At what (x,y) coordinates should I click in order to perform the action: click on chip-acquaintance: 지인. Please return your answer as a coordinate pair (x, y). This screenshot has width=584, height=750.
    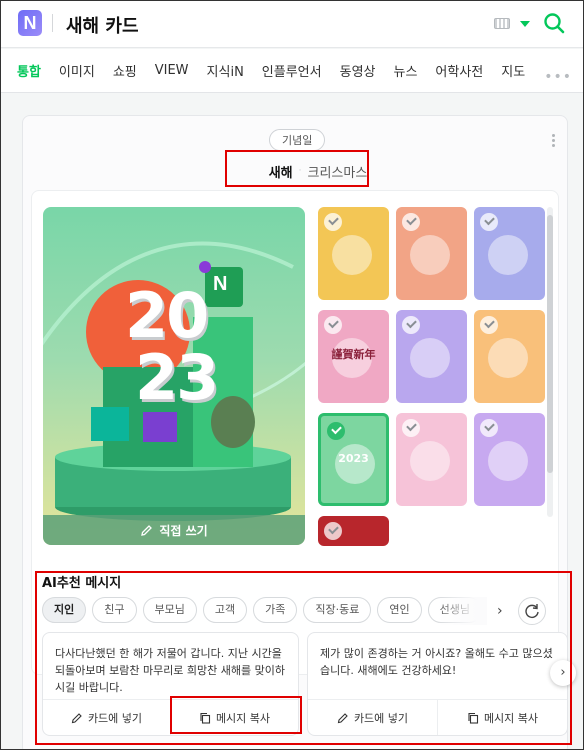
    Looking at the image, I should click on (64, 610).